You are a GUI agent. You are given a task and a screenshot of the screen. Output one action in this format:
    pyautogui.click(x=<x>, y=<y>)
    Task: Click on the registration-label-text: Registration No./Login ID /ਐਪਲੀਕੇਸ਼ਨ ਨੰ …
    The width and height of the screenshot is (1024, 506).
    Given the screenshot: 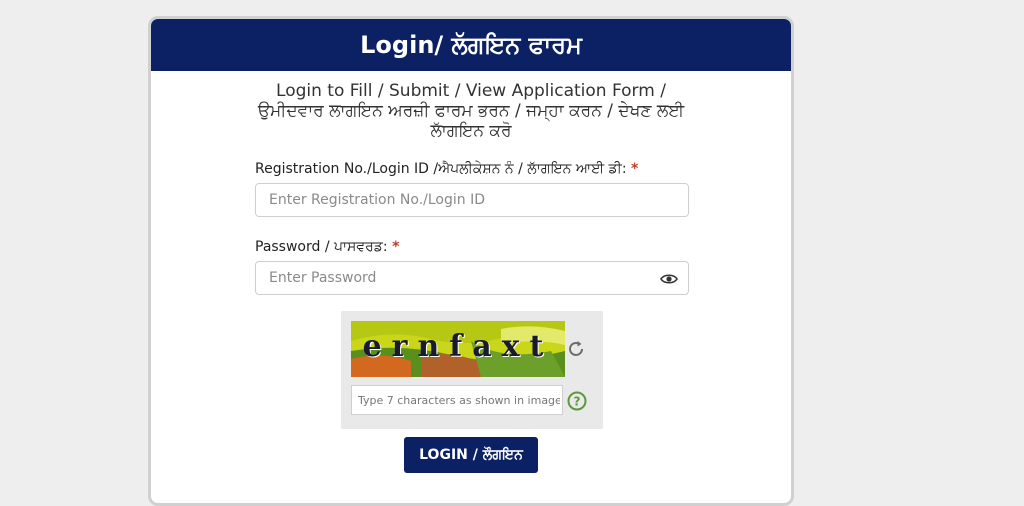 What is the action you would take?
    pyautogui.click(x=441, y=169)
    